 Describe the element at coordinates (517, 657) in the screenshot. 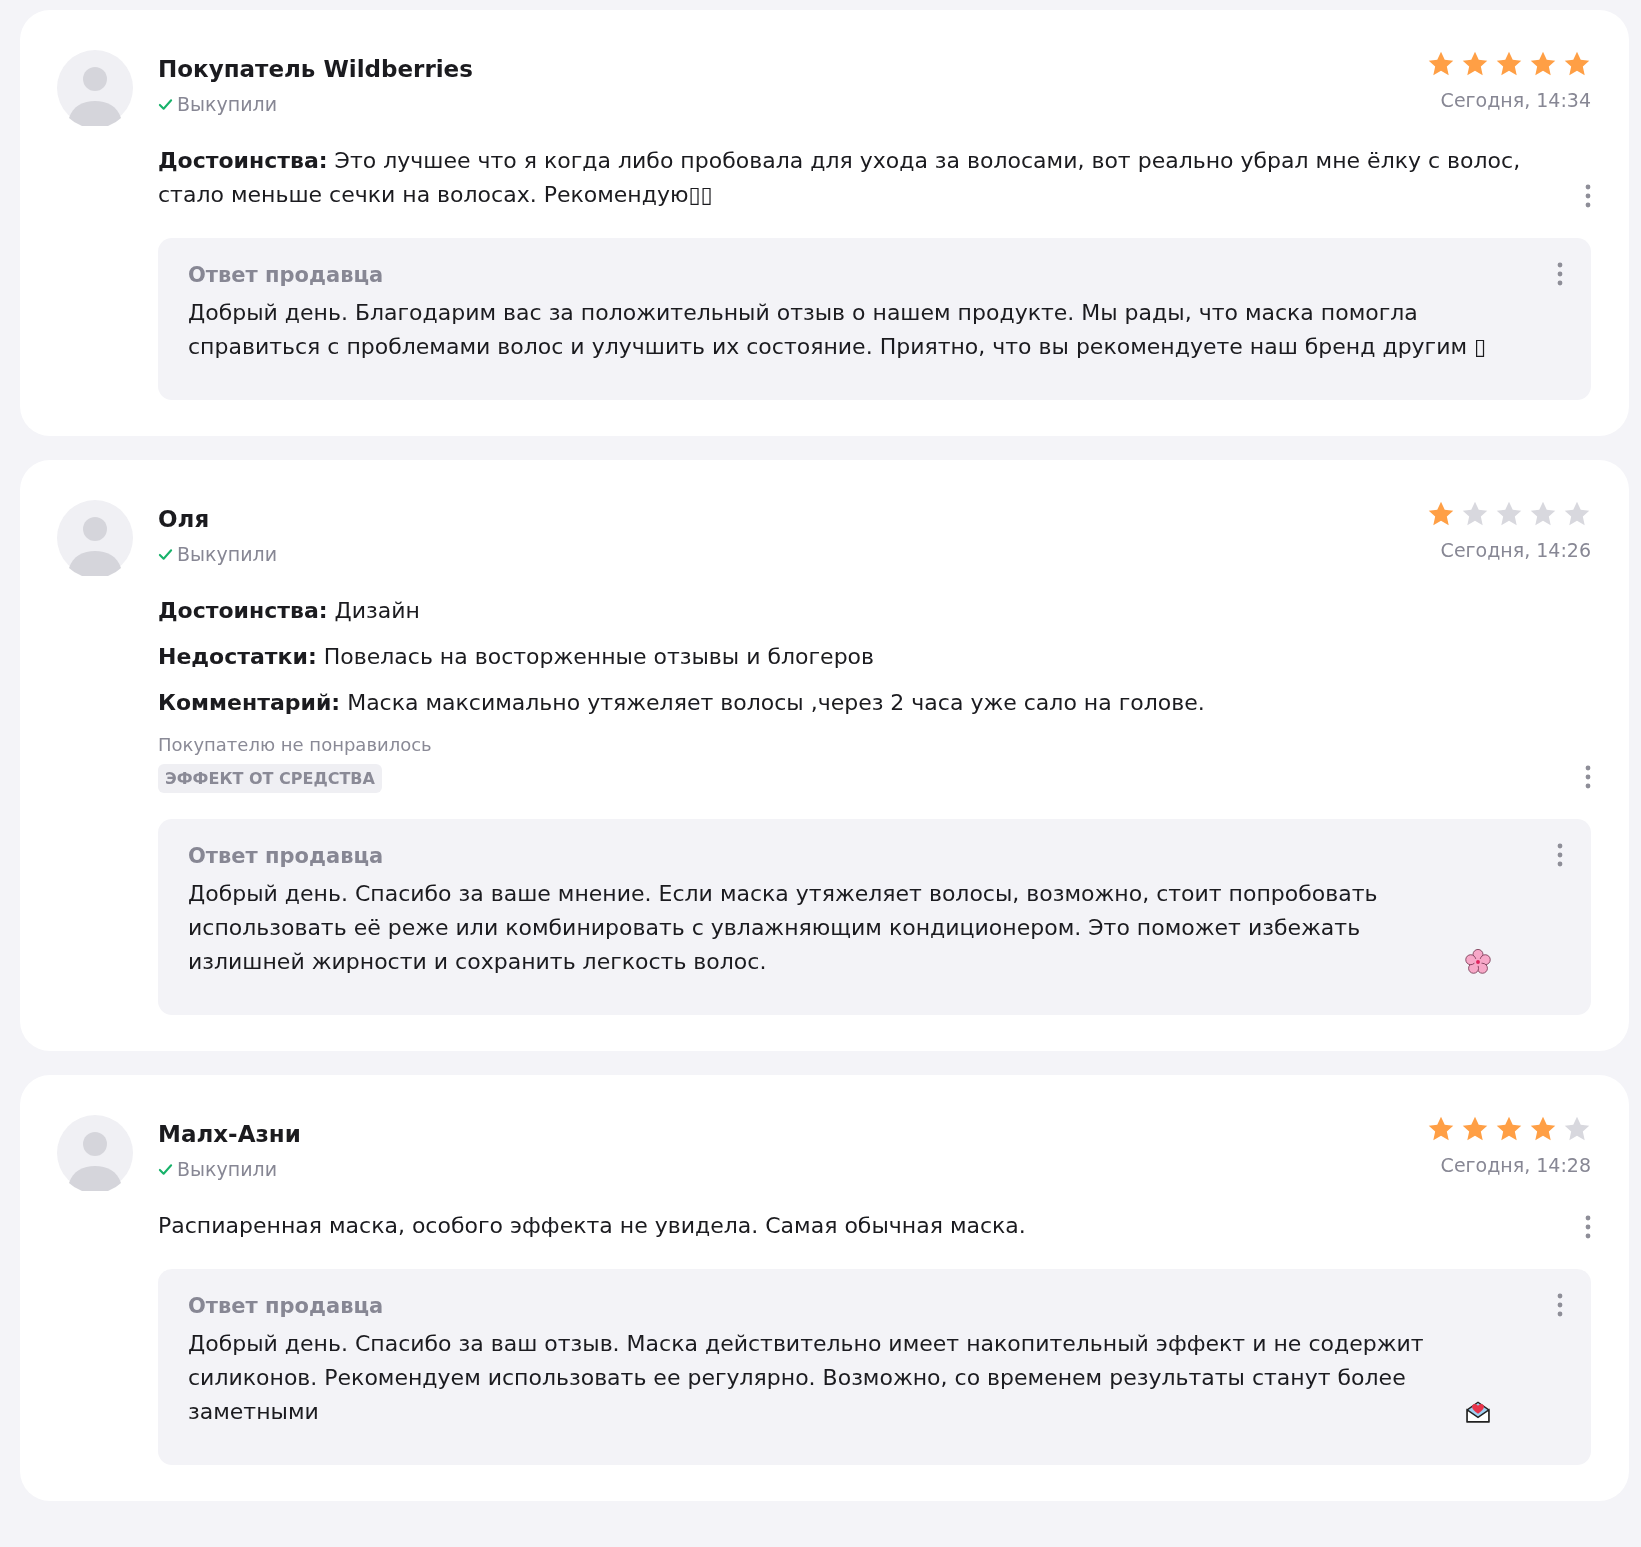

I see `review-text: Недостатки: Повелась на восторженные отзывы и блогеров` at that location.